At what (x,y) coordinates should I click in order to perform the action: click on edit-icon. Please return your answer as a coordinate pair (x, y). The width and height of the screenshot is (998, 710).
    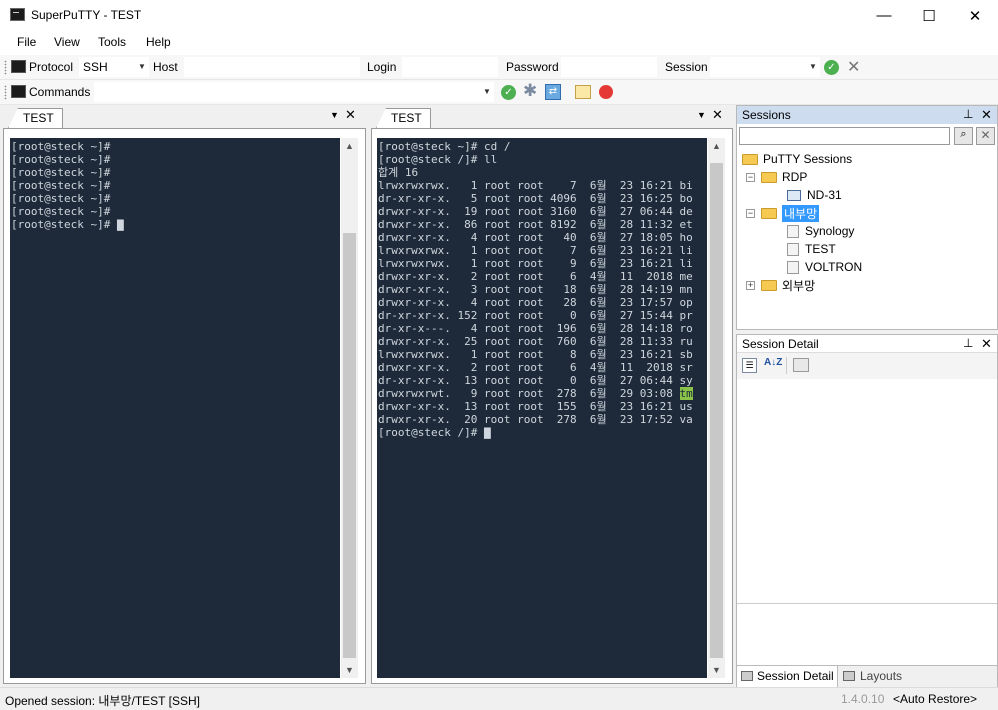
    Looking at the image, I should click on (583, 92).